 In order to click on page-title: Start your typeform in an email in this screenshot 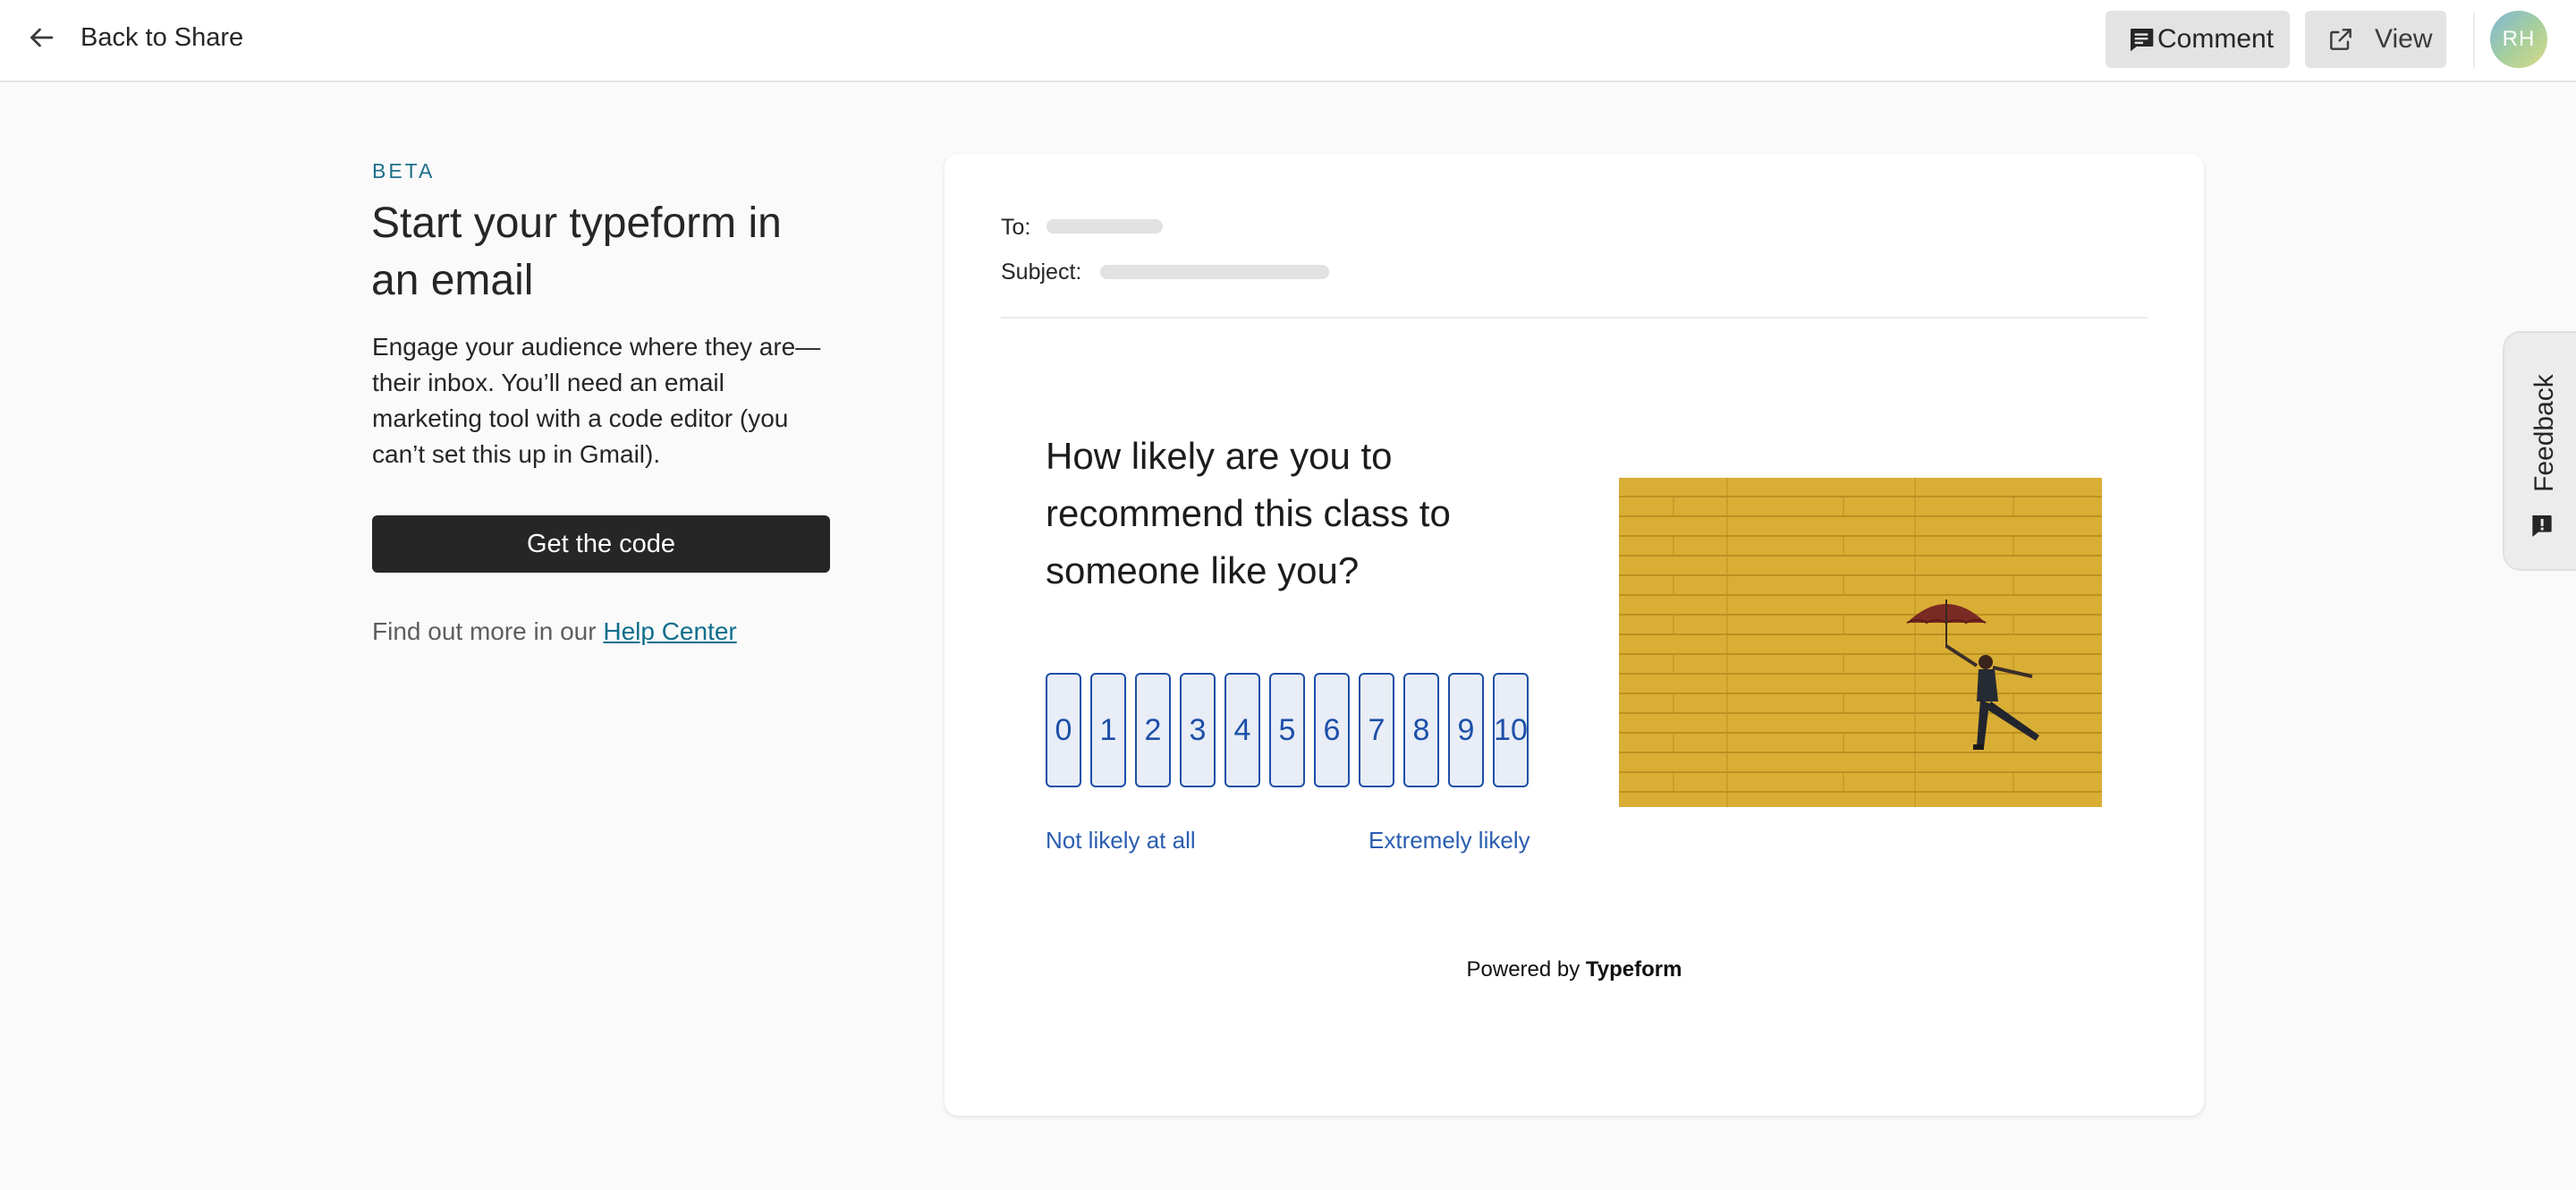, I will do `click(576, 252)`.